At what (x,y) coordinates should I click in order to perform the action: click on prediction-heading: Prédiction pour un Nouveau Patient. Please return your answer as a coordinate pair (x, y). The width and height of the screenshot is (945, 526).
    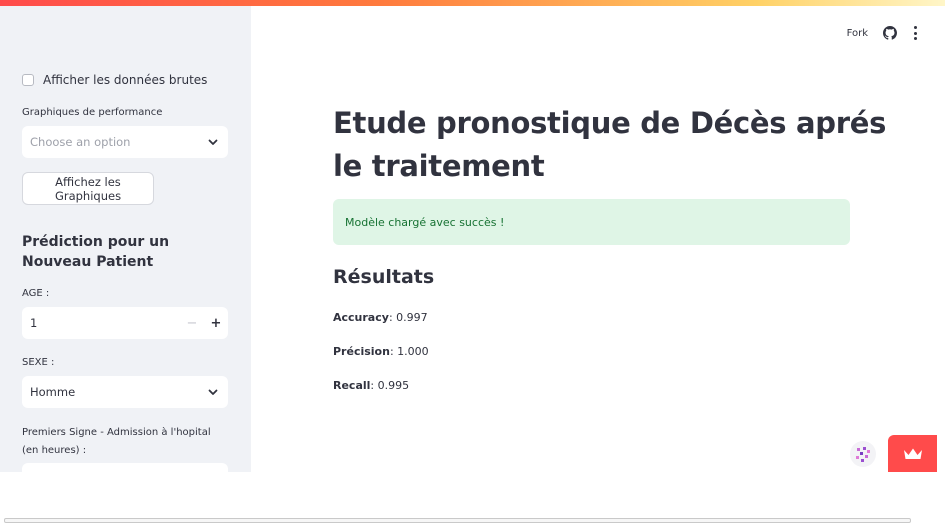
    Looking at the image, I should click on (96, 252).